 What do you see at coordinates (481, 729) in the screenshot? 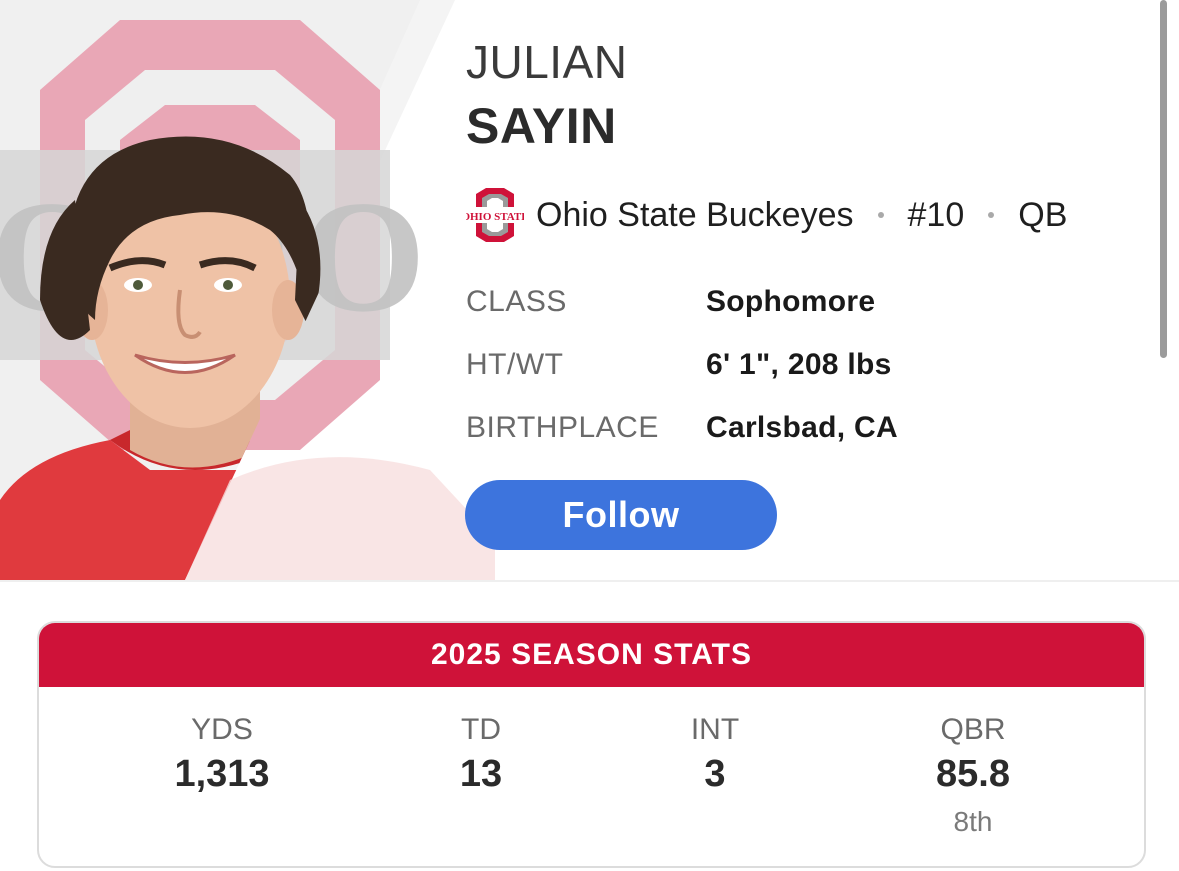
I see `stat-label: TD` at bounding box center [481, 729].